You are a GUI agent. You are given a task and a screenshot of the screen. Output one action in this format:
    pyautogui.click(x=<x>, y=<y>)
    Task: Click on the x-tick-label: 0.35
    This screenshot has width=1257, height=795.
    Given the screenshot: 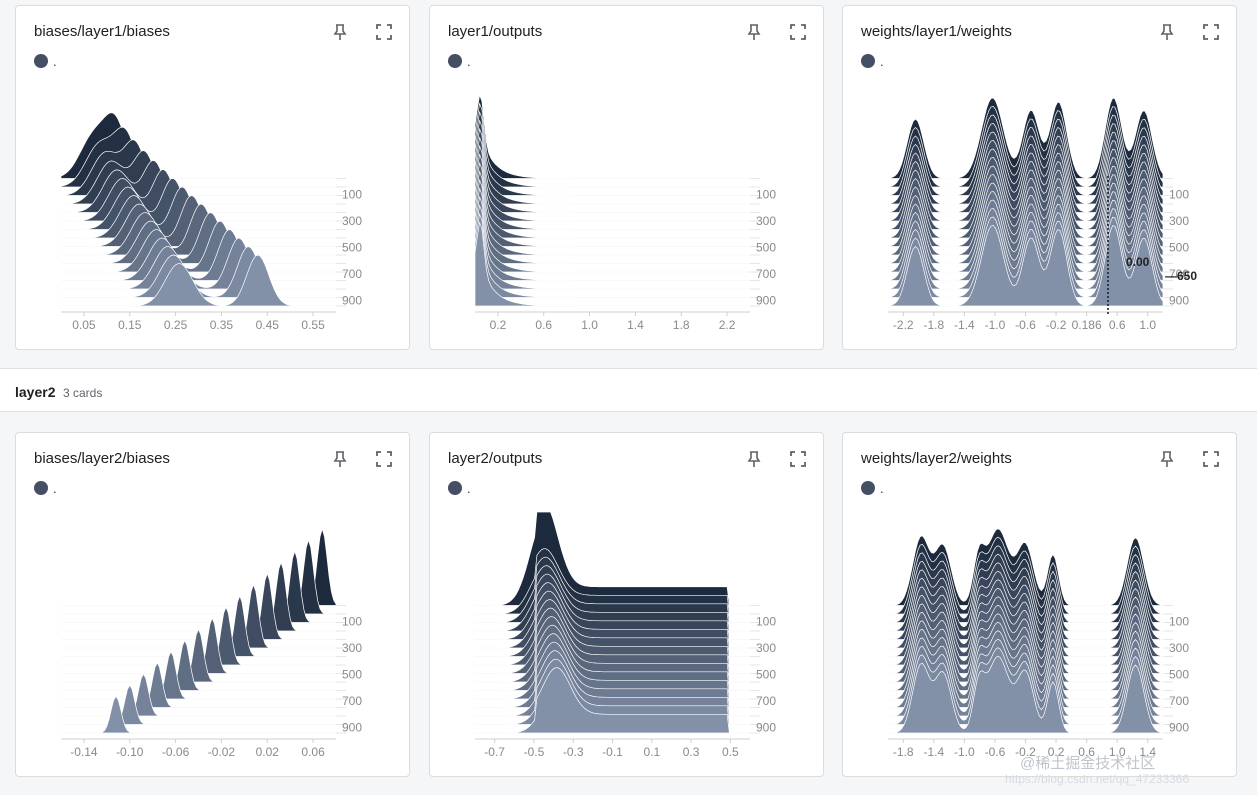 What is the action you would take?
    pyautogui.click(x=222, y=325)
    